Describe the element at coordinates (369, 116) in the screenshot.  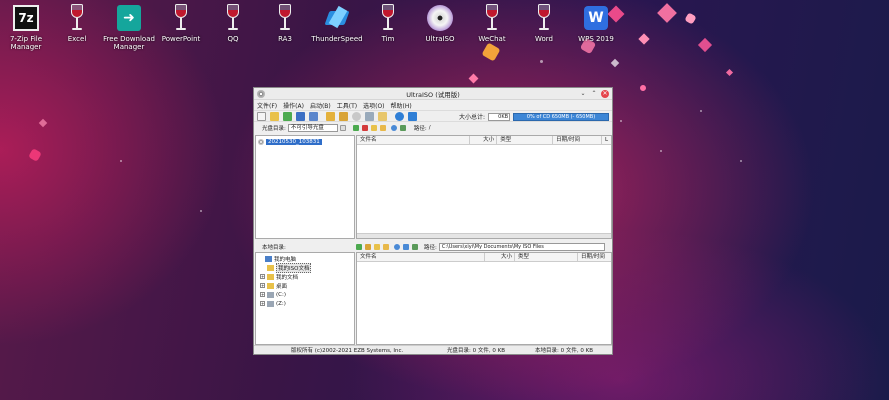
I see `virtual-drive-icon` at that location.